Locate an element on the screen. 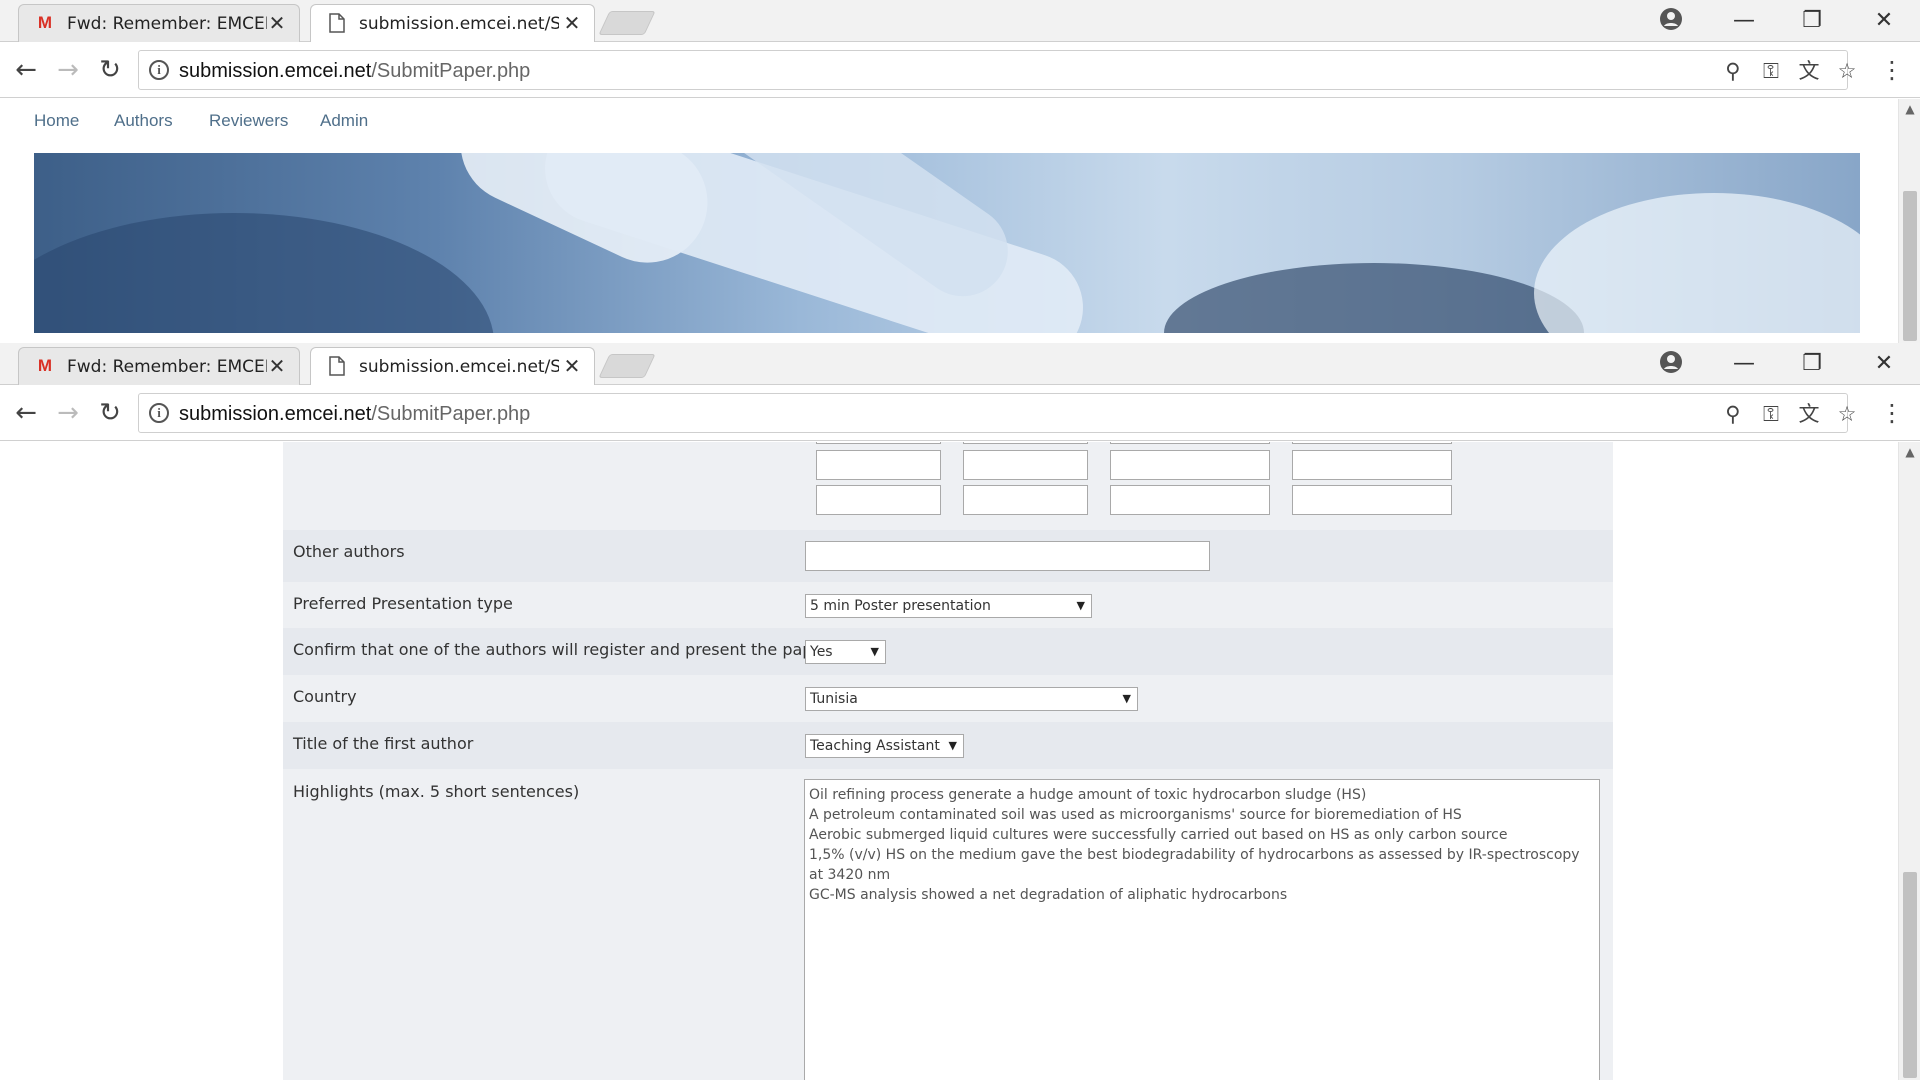 The width and height of the screenshot is (1920, 1080). confirm-register-select: Yes ▼ is located at coordinates (845, 652).